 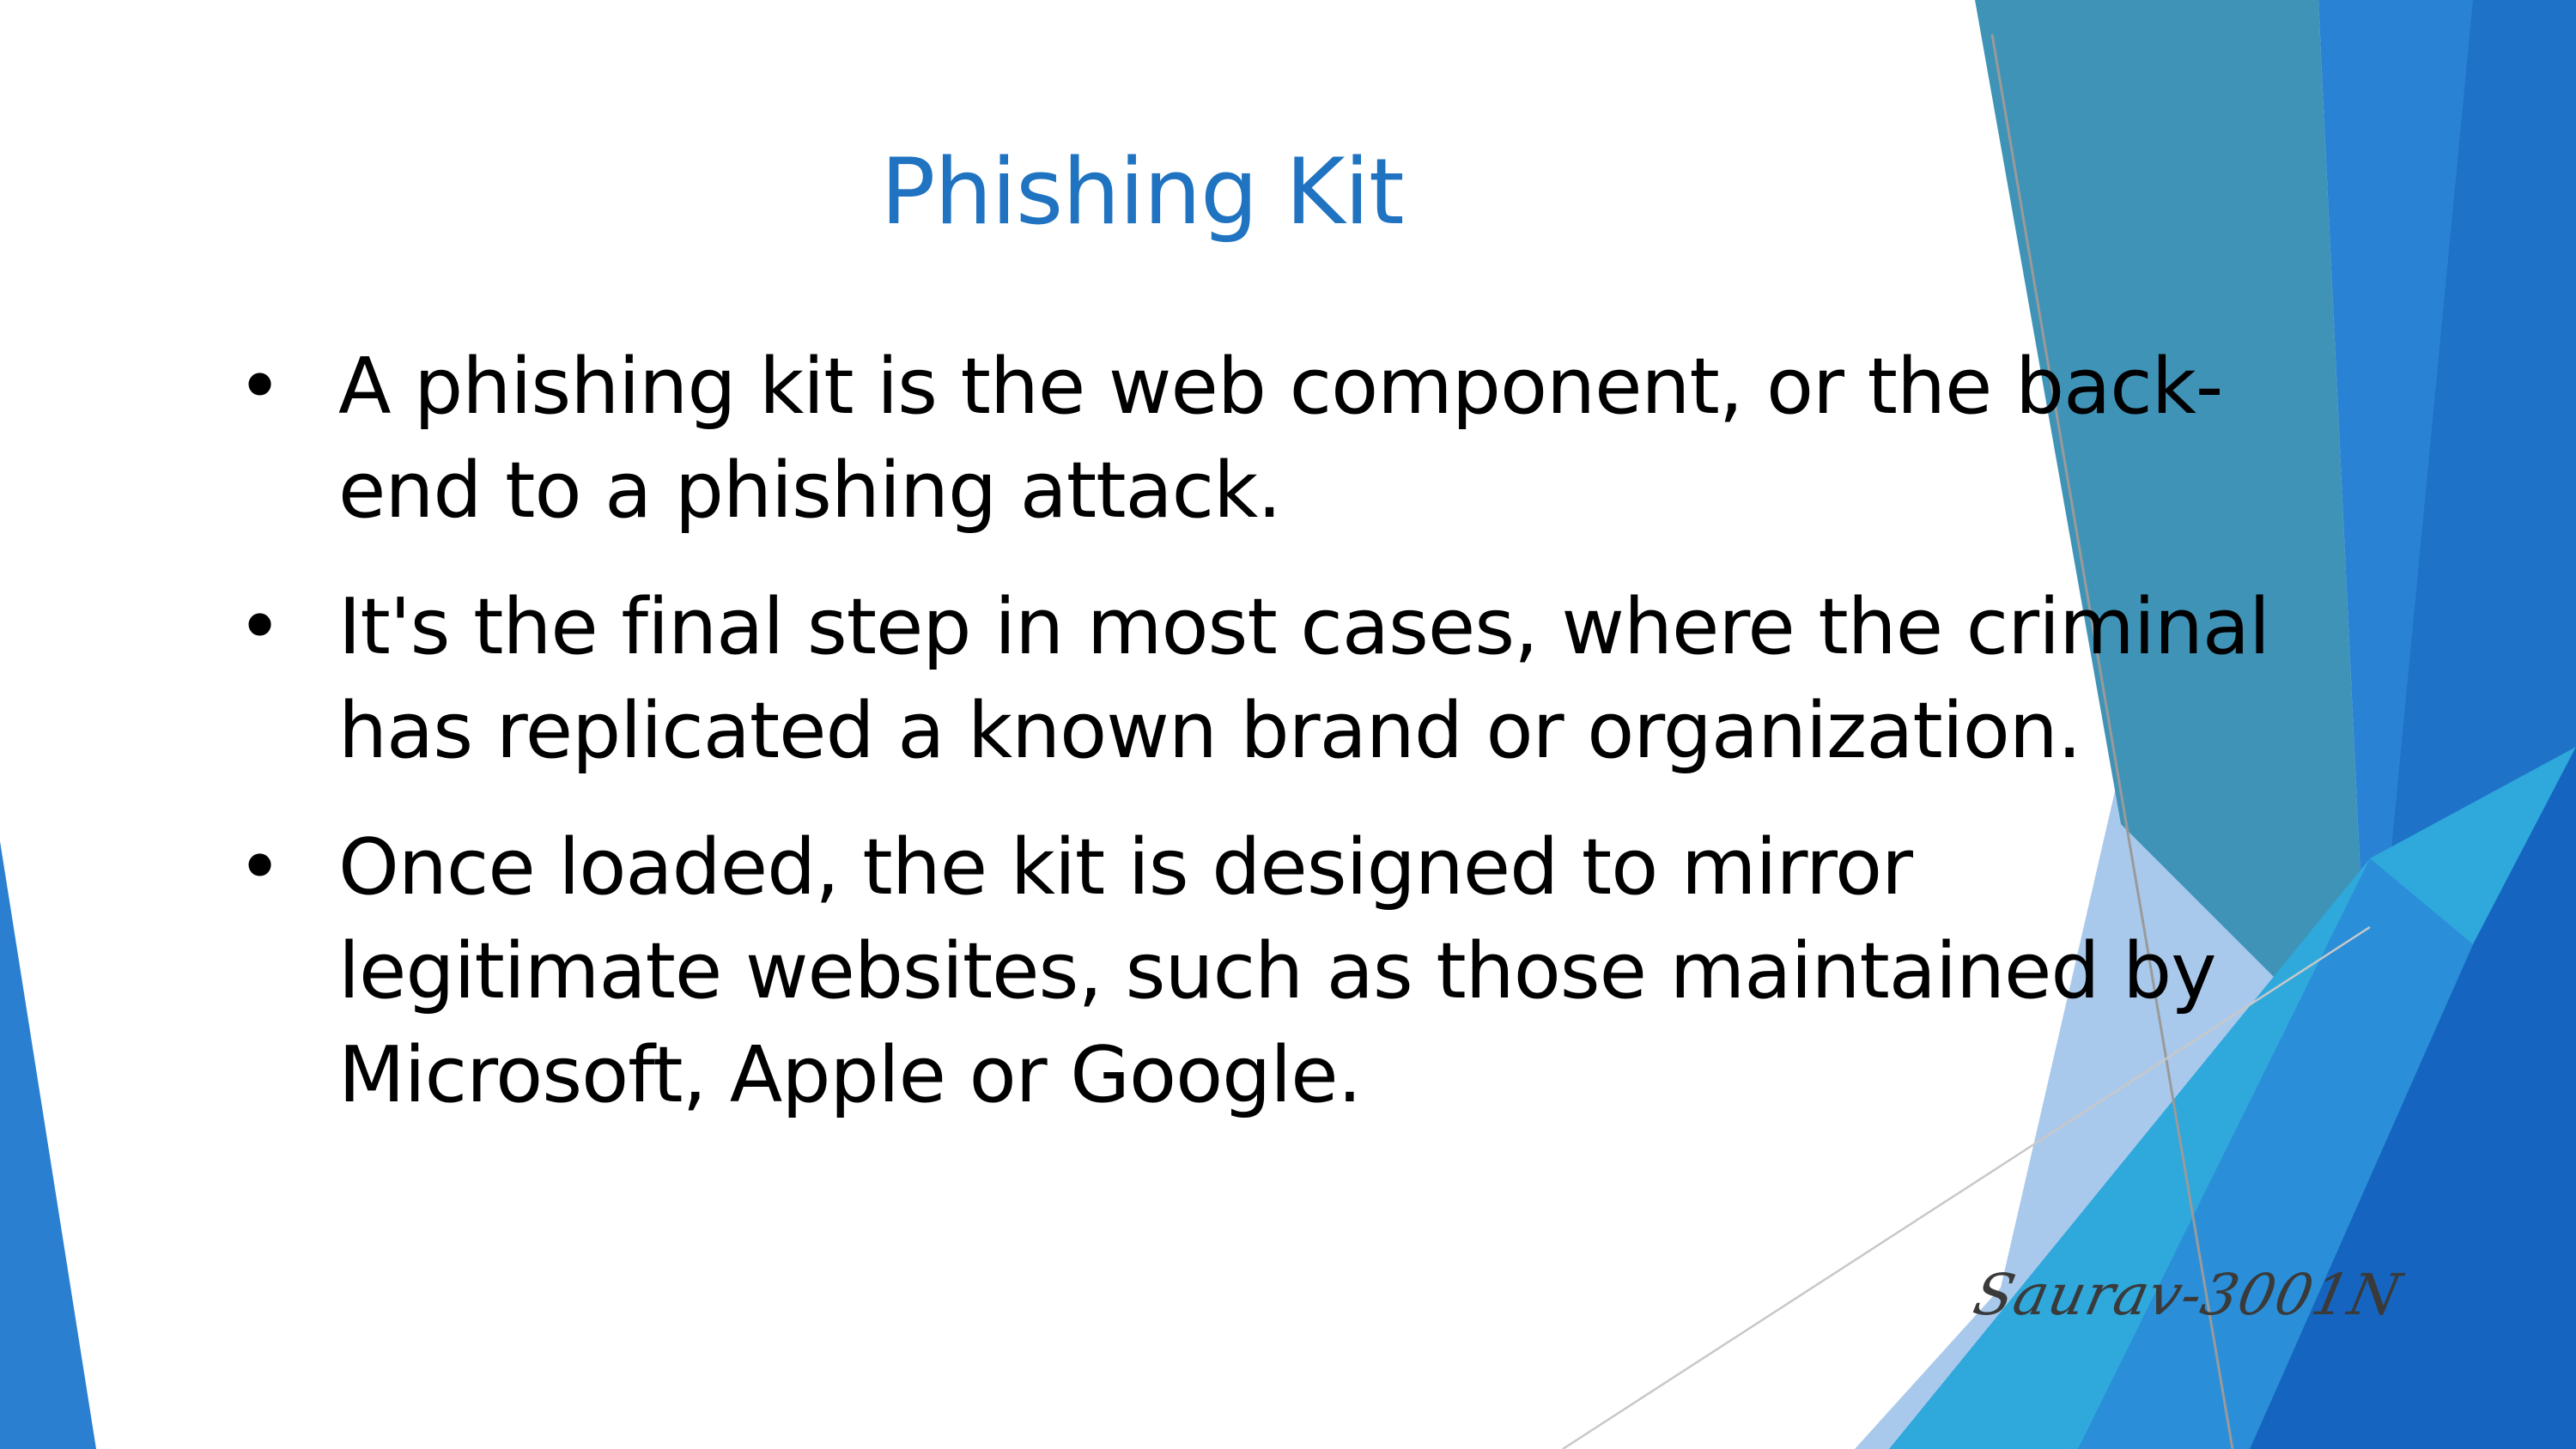 I want to click on bullet-text-line: end to a phishing attack., so click(x=810, y=491).